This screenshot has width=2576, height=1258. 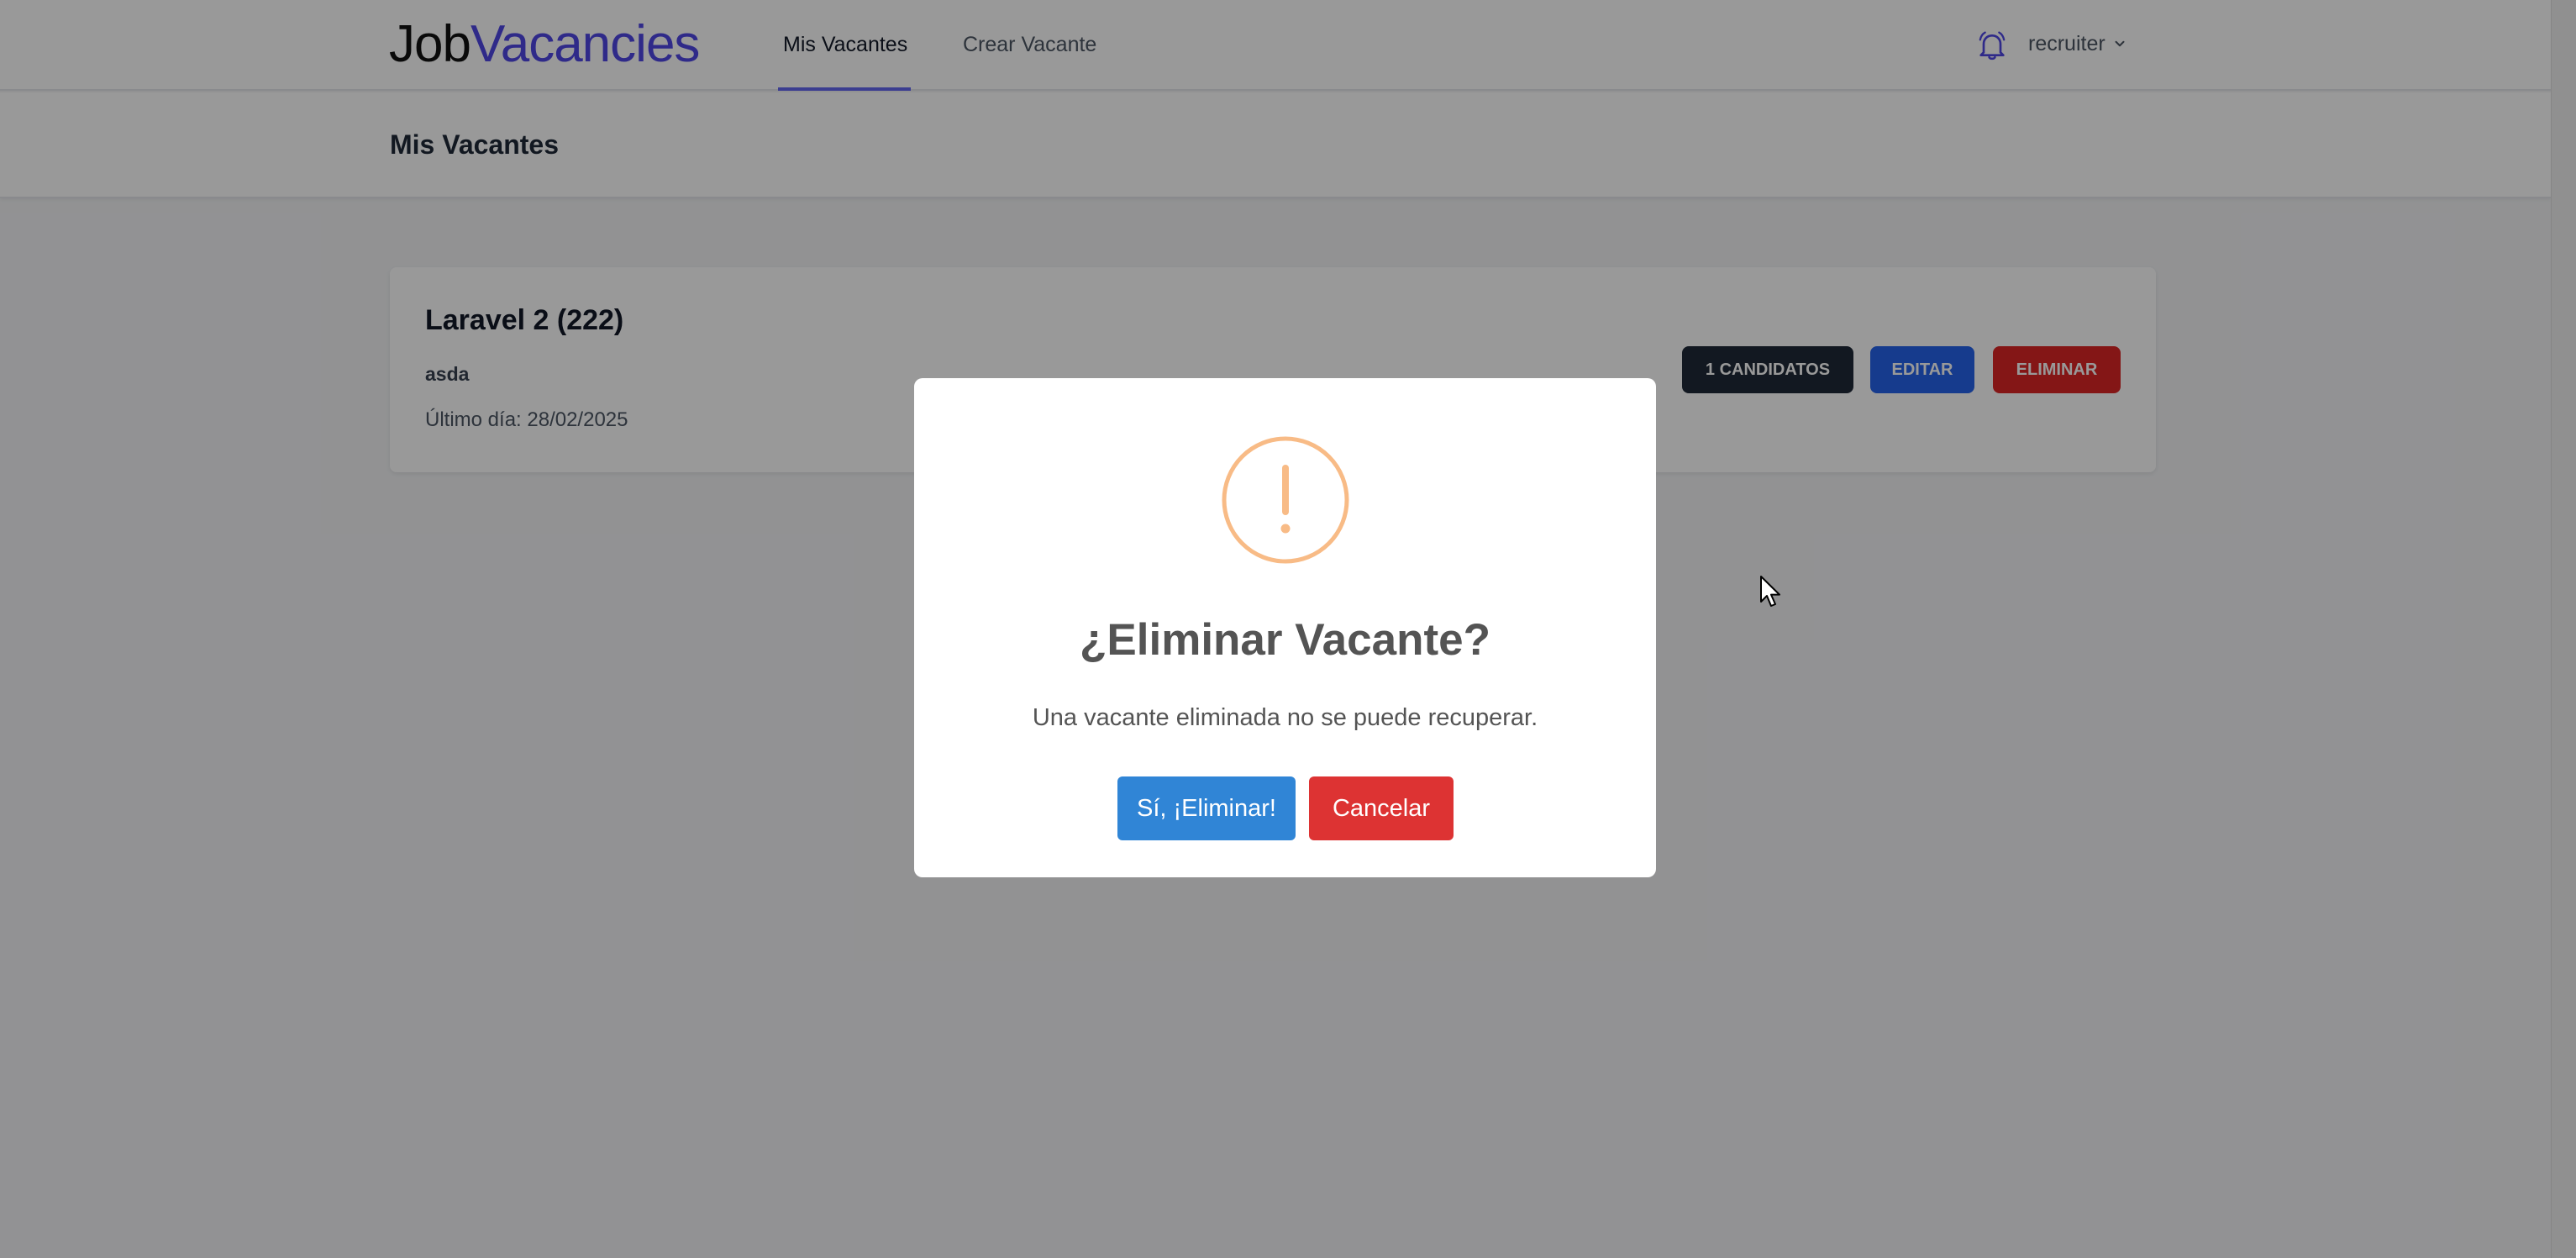 What do you see at coordinates (1285, 640) in the screenshot?
I see `dialog-title: ¿Eliminar Vacante?` at bounding box center [1285, 640].